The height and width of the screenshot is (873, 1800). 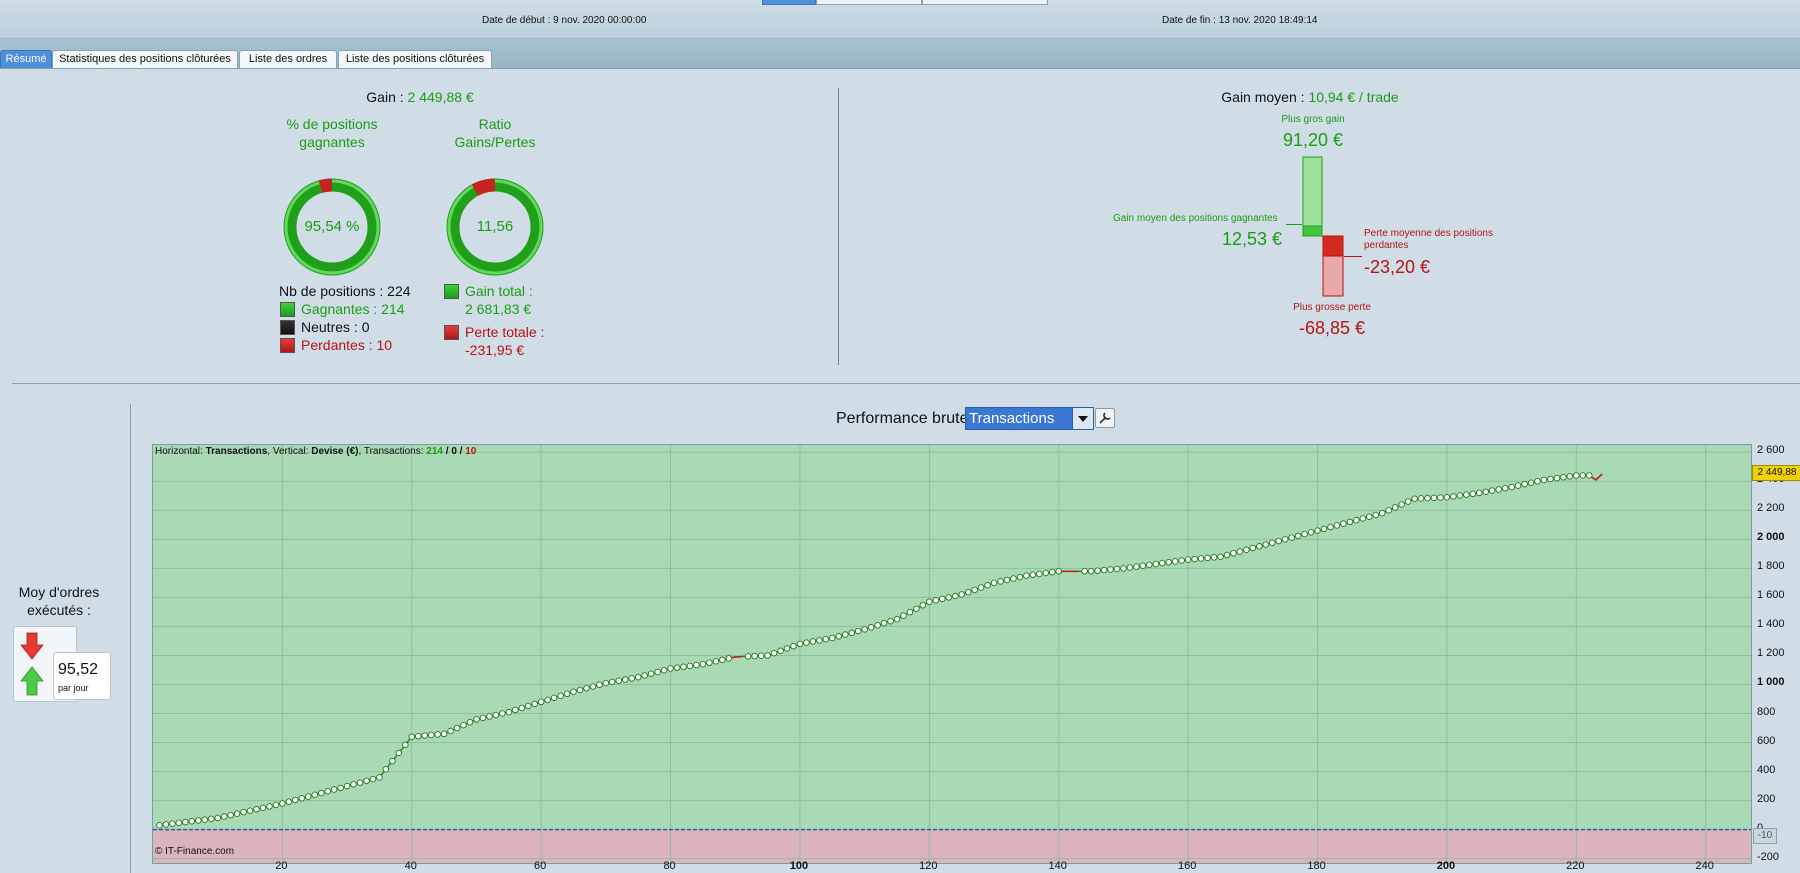 I want to click on gain-total-label: Gain total :, so click(x=499, y=291).